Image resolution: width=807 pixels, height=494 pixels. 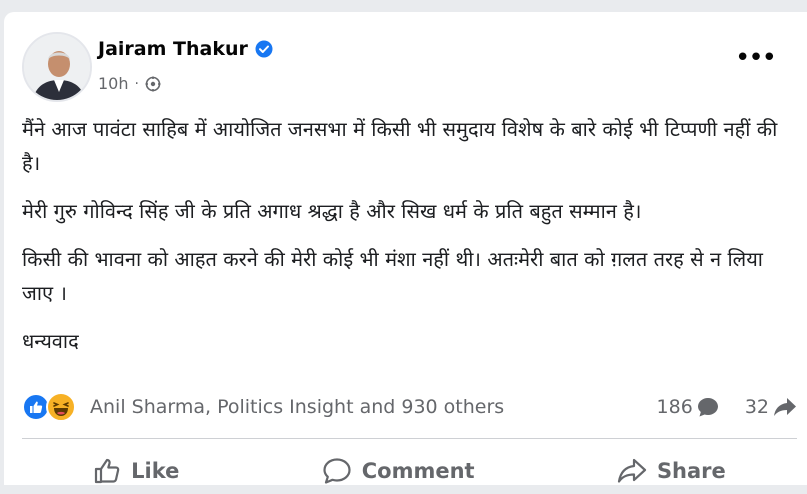 I want to click on post-timestamp: 10h, so click(x=113, y=83).